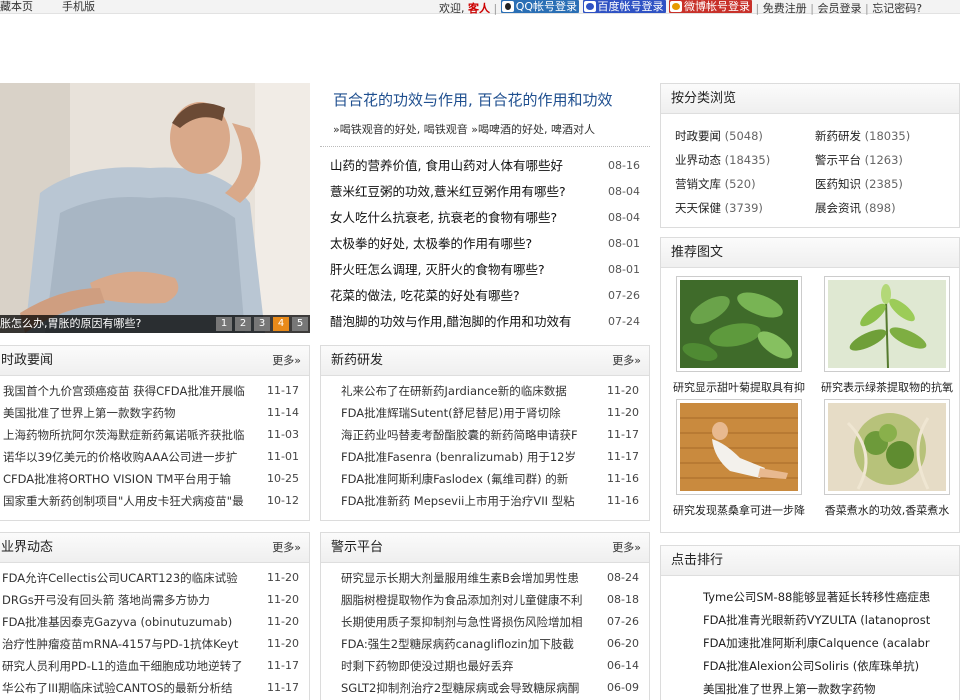 The height and width of the screenshot is (700, 960). I want to click on list-item: 长期使用质子泵抑制剂与急性肾损伤风险增加相 07-26, so click(495, 622).